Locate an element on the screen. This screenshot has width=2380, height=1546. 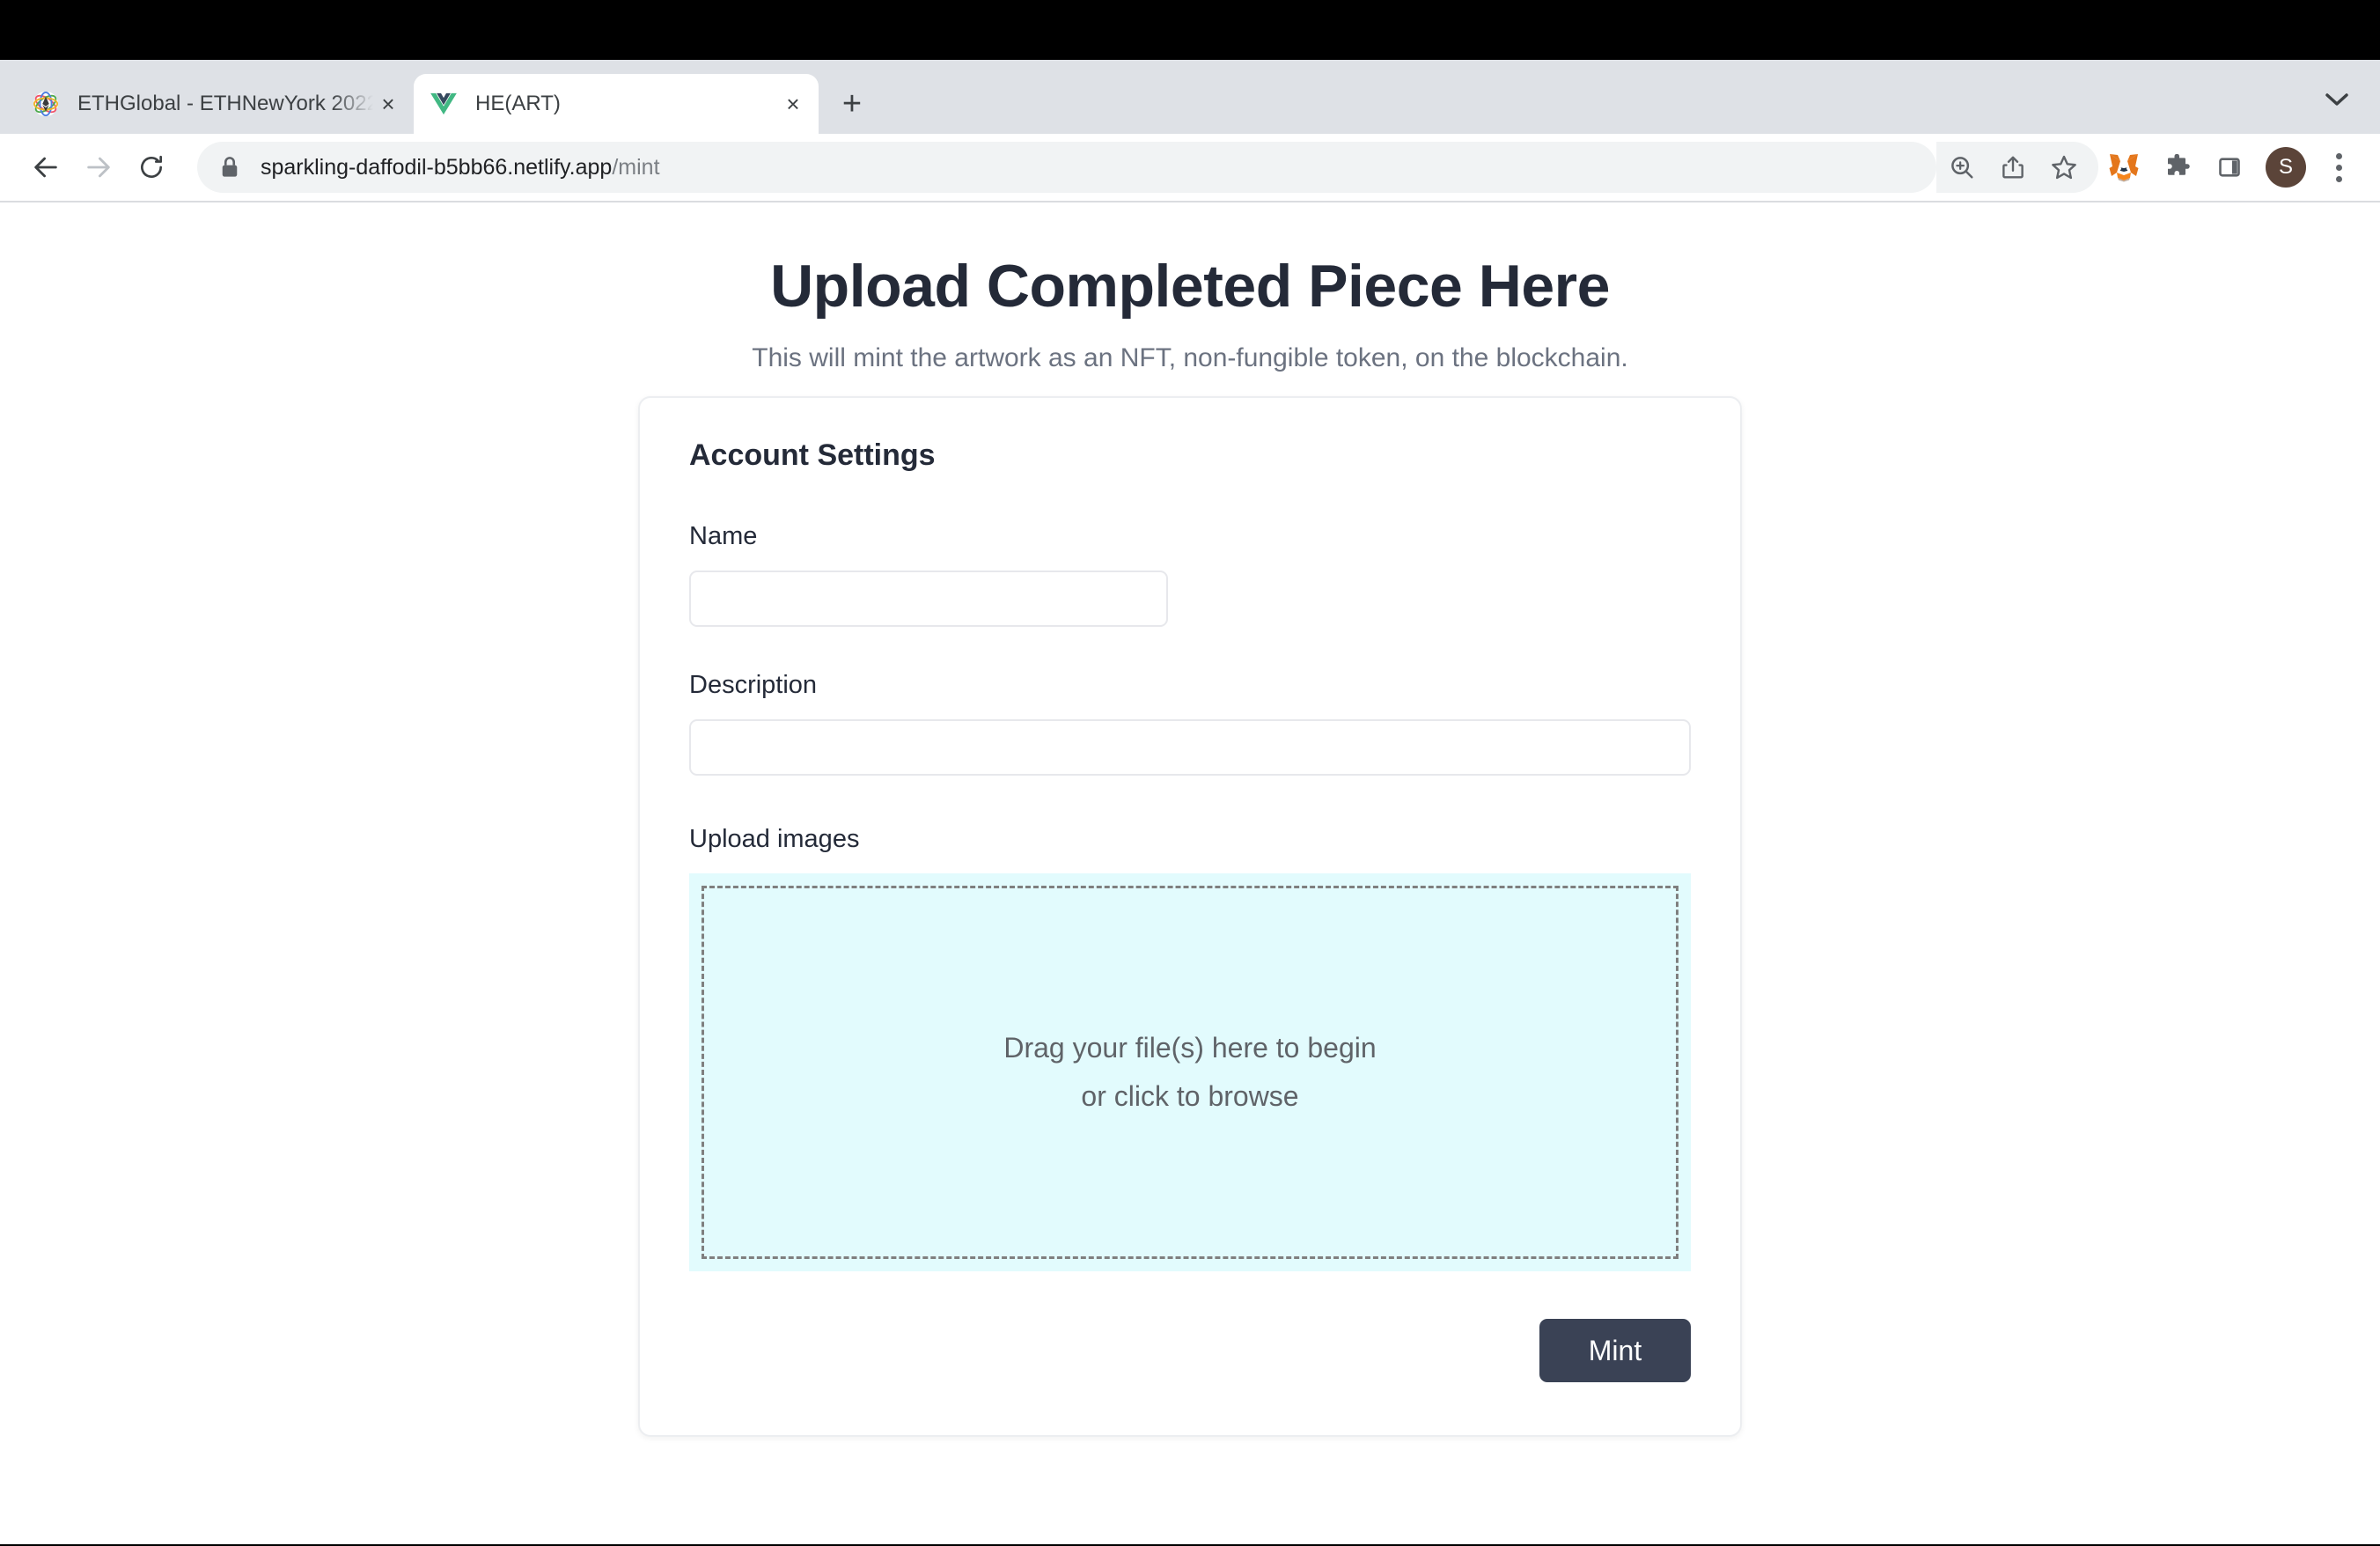
browser-tab-heart: HE(ART) × is located at coordinates (616, 104).